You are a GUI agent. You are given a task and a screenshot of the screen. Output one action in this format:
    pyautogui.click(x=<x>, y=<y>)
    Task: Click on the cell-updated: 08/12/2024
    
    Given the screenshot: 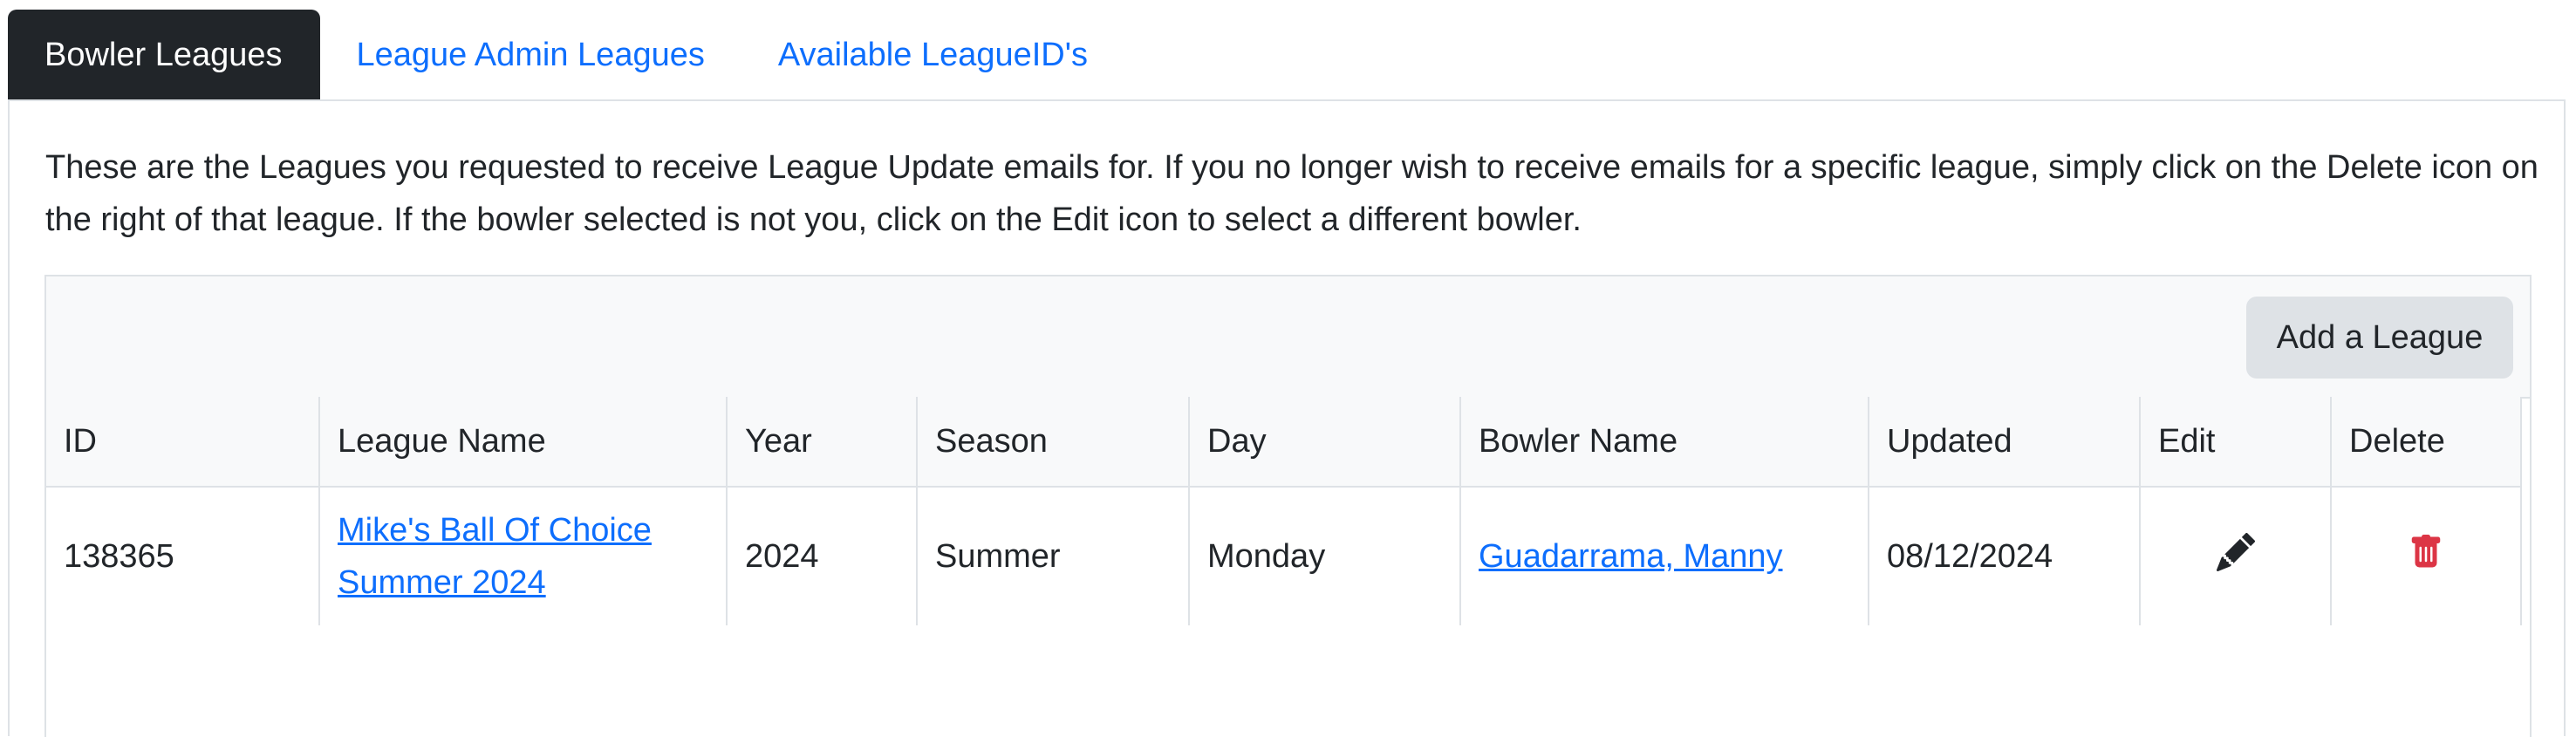 What is the action you would take?
    pyautogui.click(x=2005, y=556)
    